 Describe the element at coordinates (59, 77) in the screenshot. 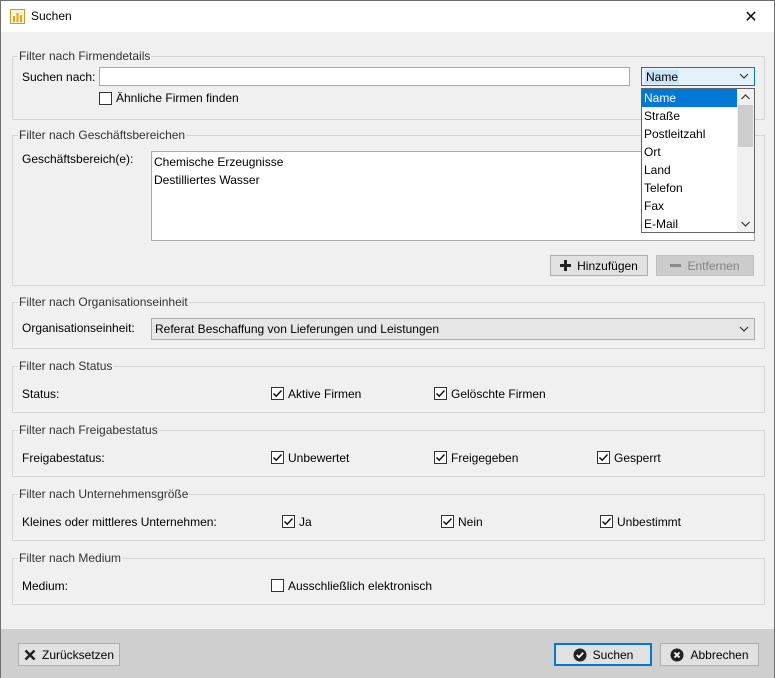

I see `search-label: Suchen nach:` at that location.